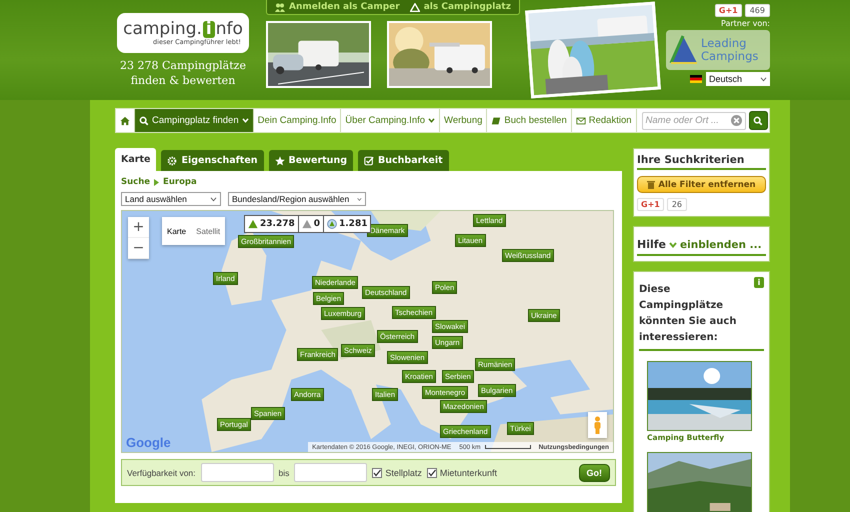 The height and width of the screenshot is (512, 850). I want to click on breadcrumb-link: Suche, so click(135, 182).